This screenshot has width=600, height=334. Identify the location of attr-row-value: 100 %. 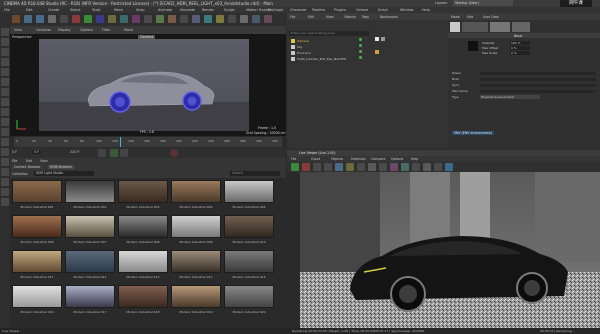
(520, 43).